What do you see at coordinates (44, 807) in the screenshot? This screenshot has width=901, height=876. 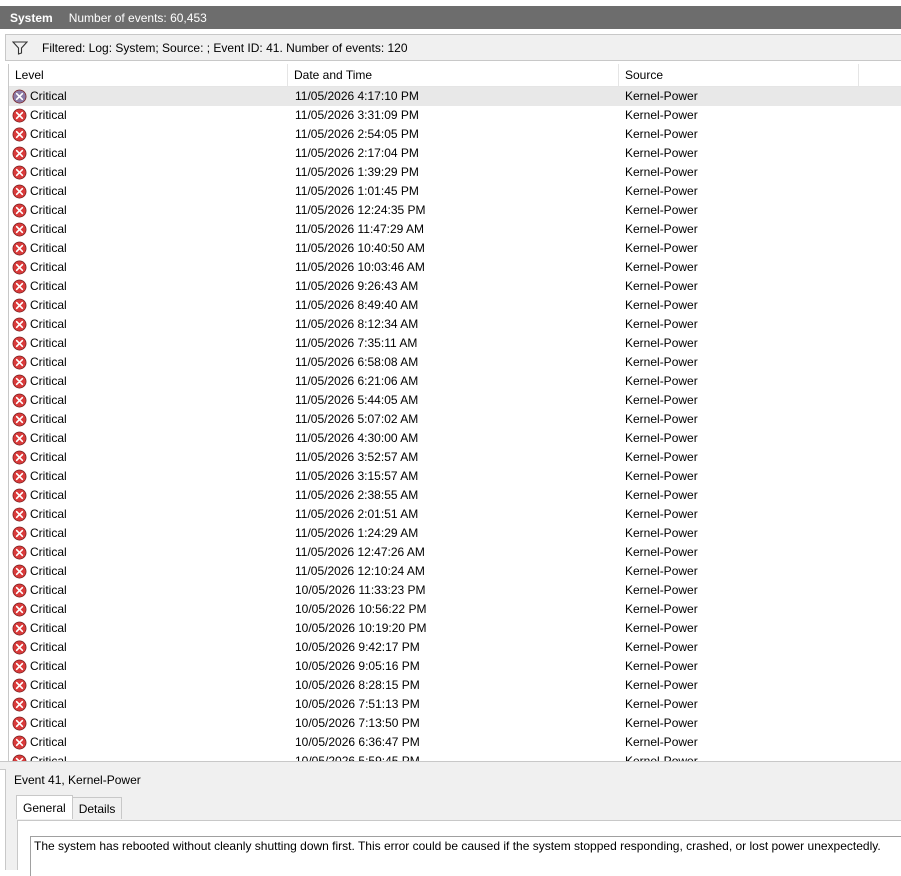 I see `tab-general: General` at bounding box center [44, 807].